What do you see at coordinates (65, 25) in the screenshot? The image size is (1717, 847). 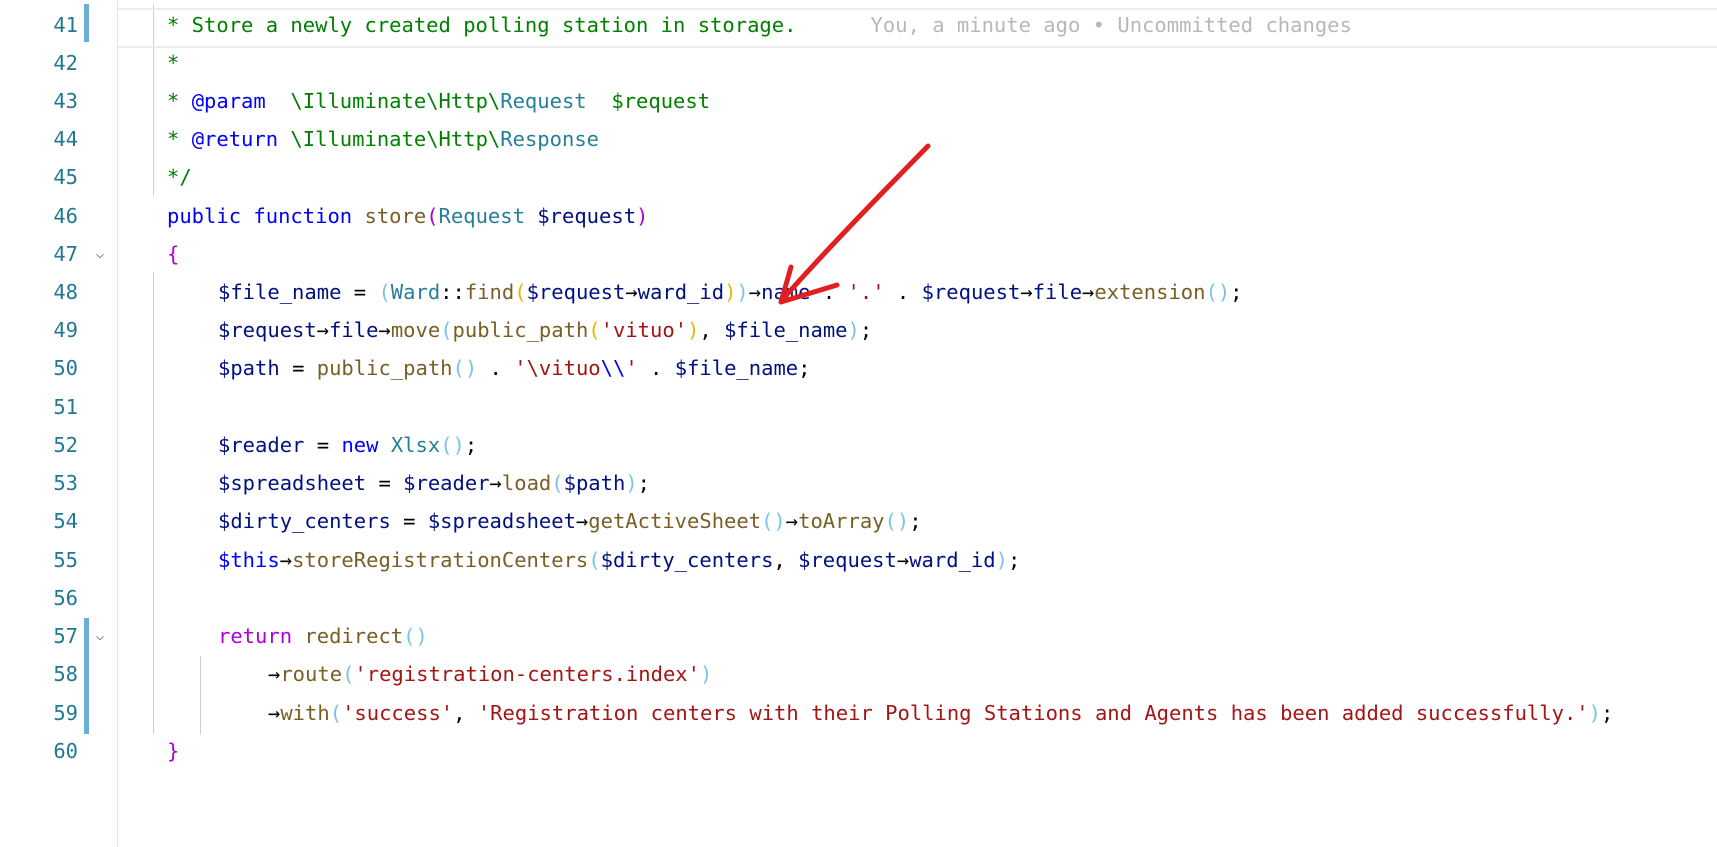 I see `line-number: 41` at bounding box center [65, 25].